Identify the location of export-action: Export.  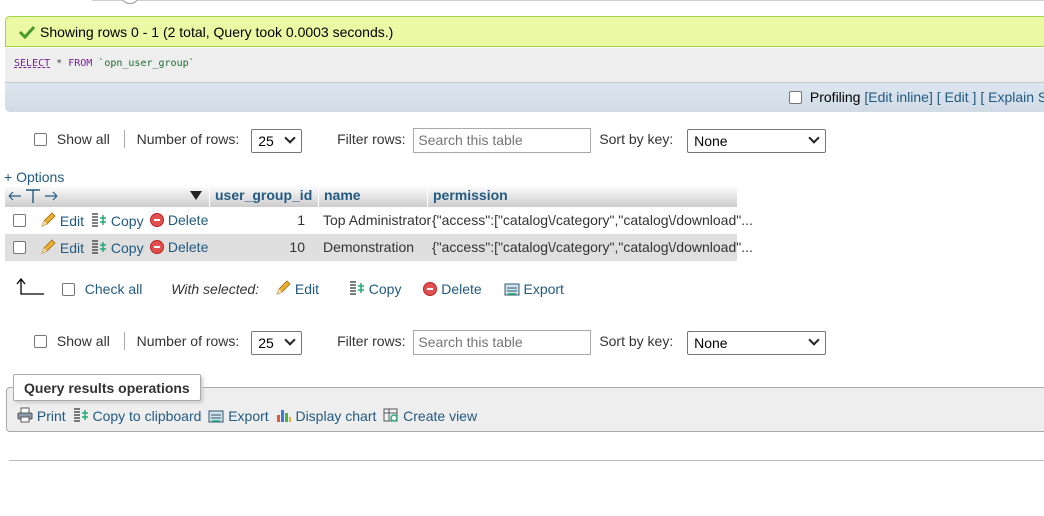
(240, 416).